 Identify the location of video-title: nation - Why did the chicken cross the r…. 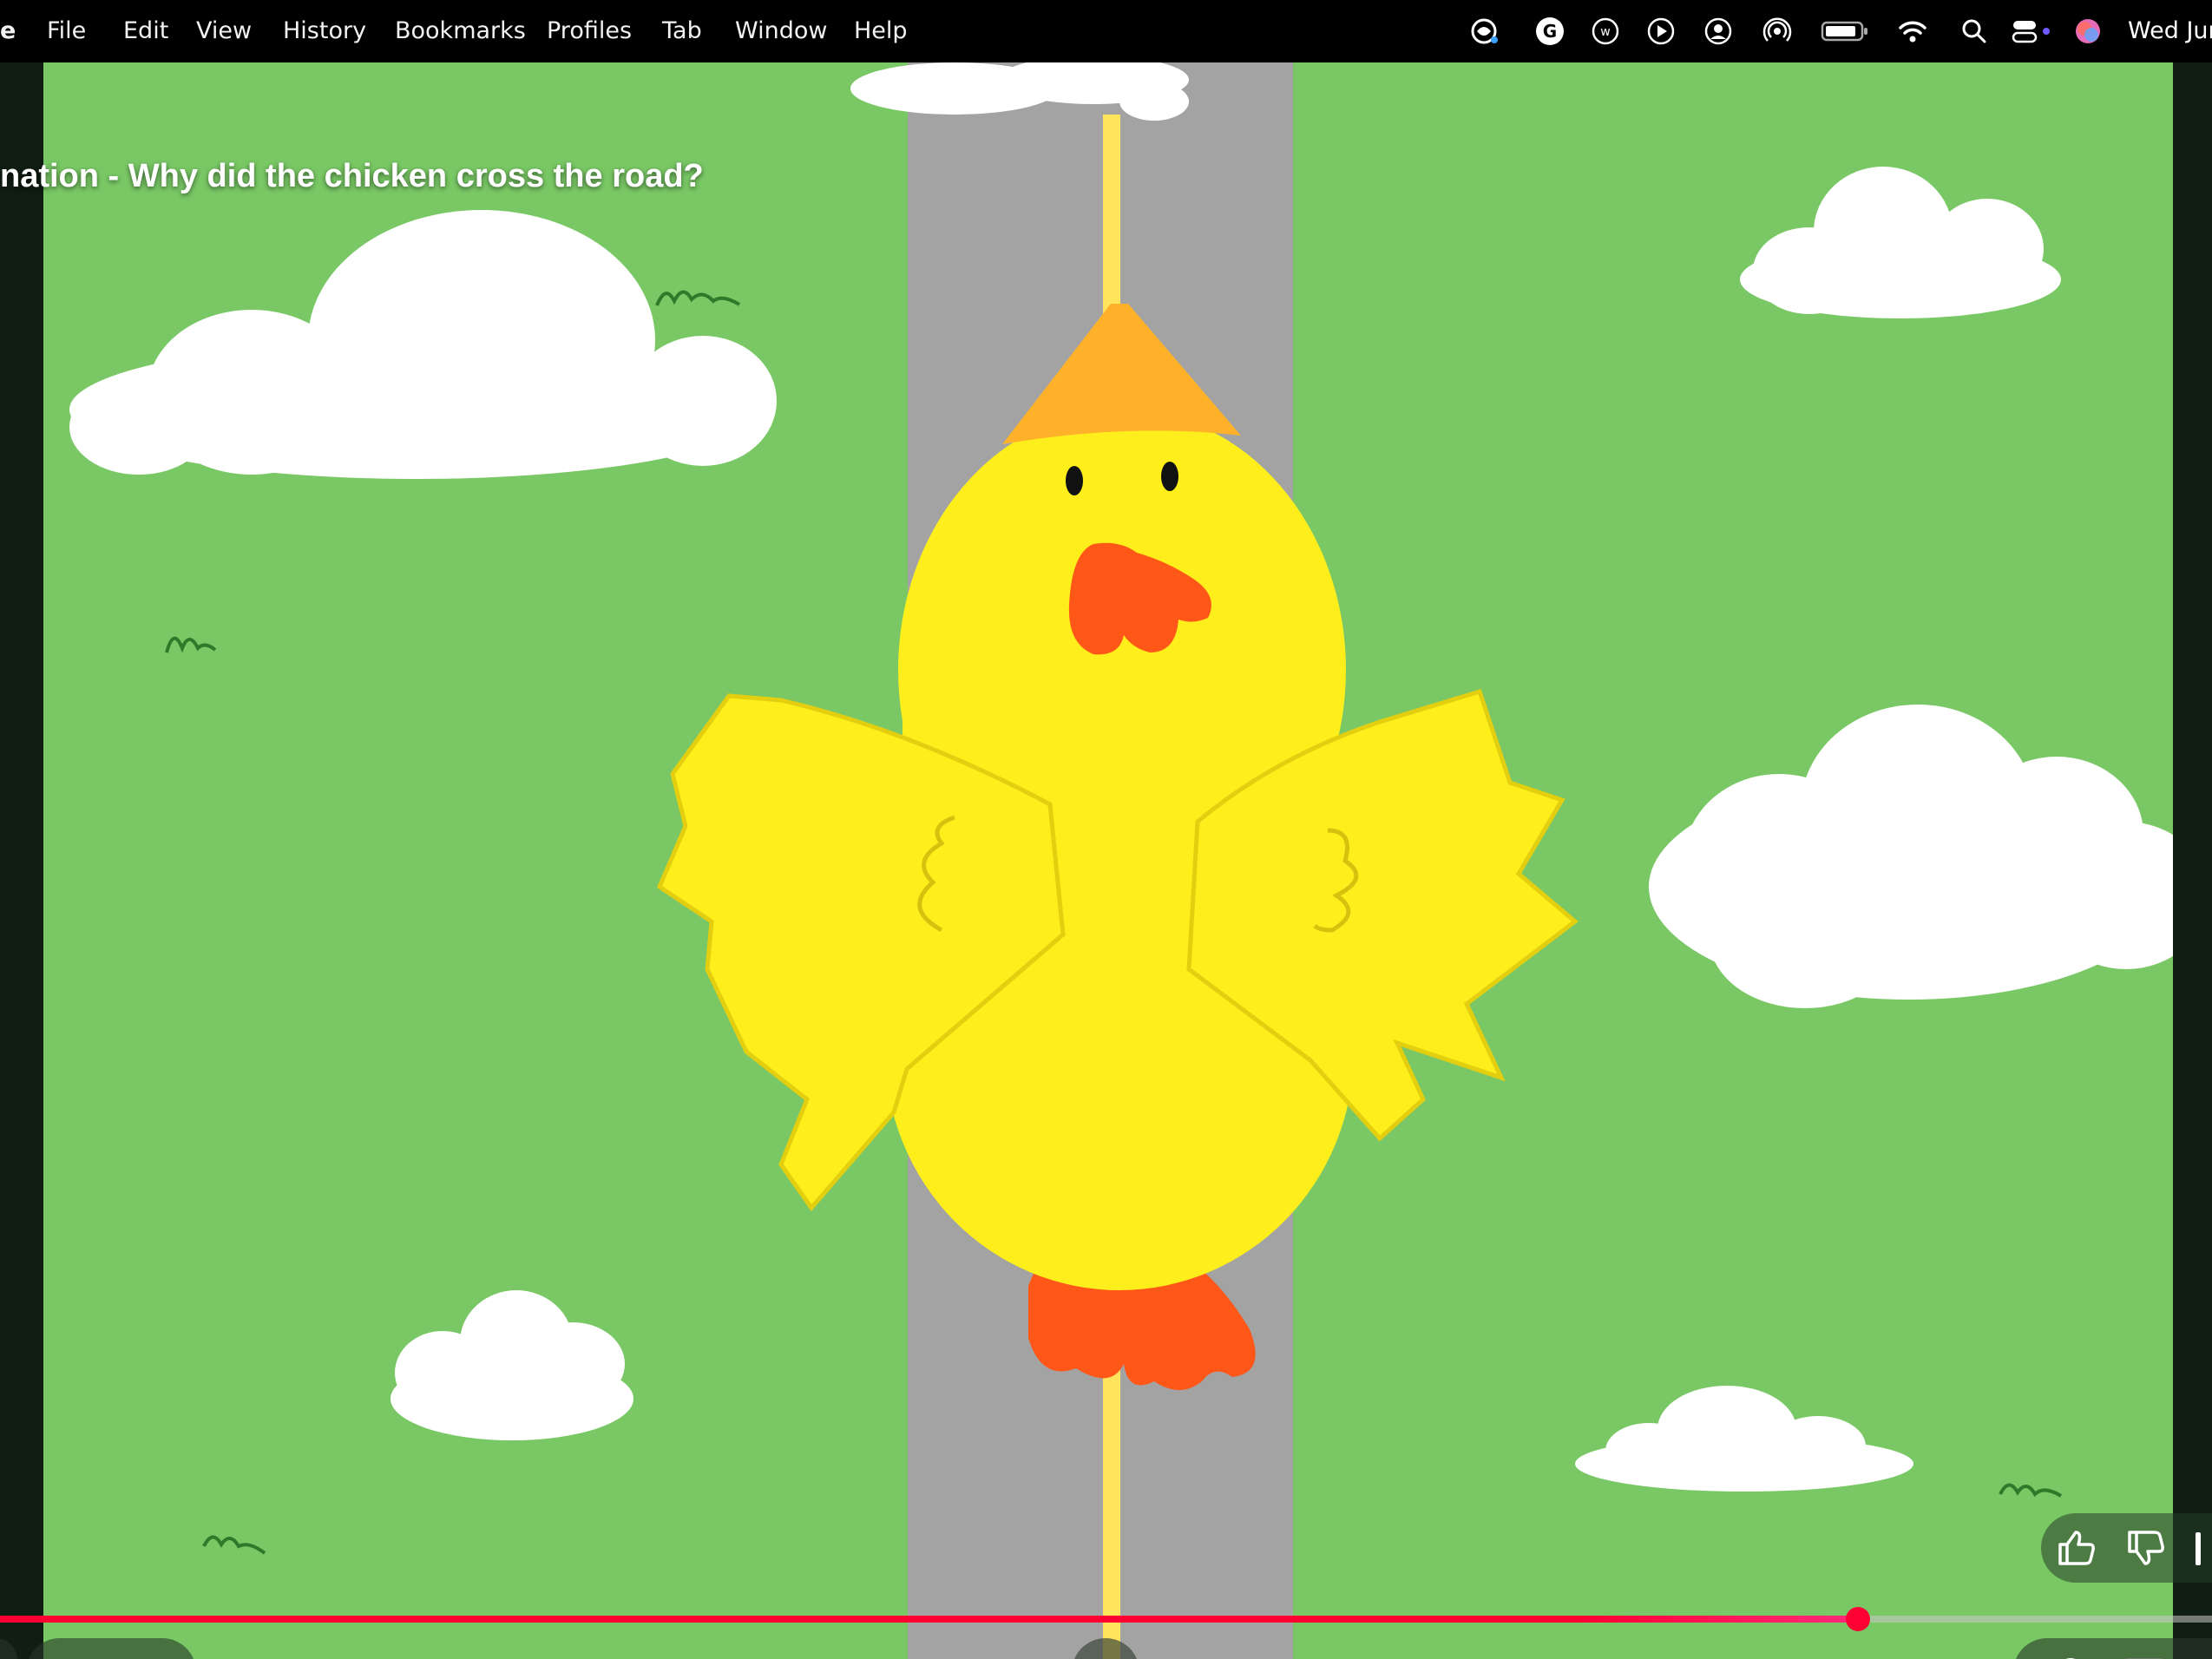
(352, 176).